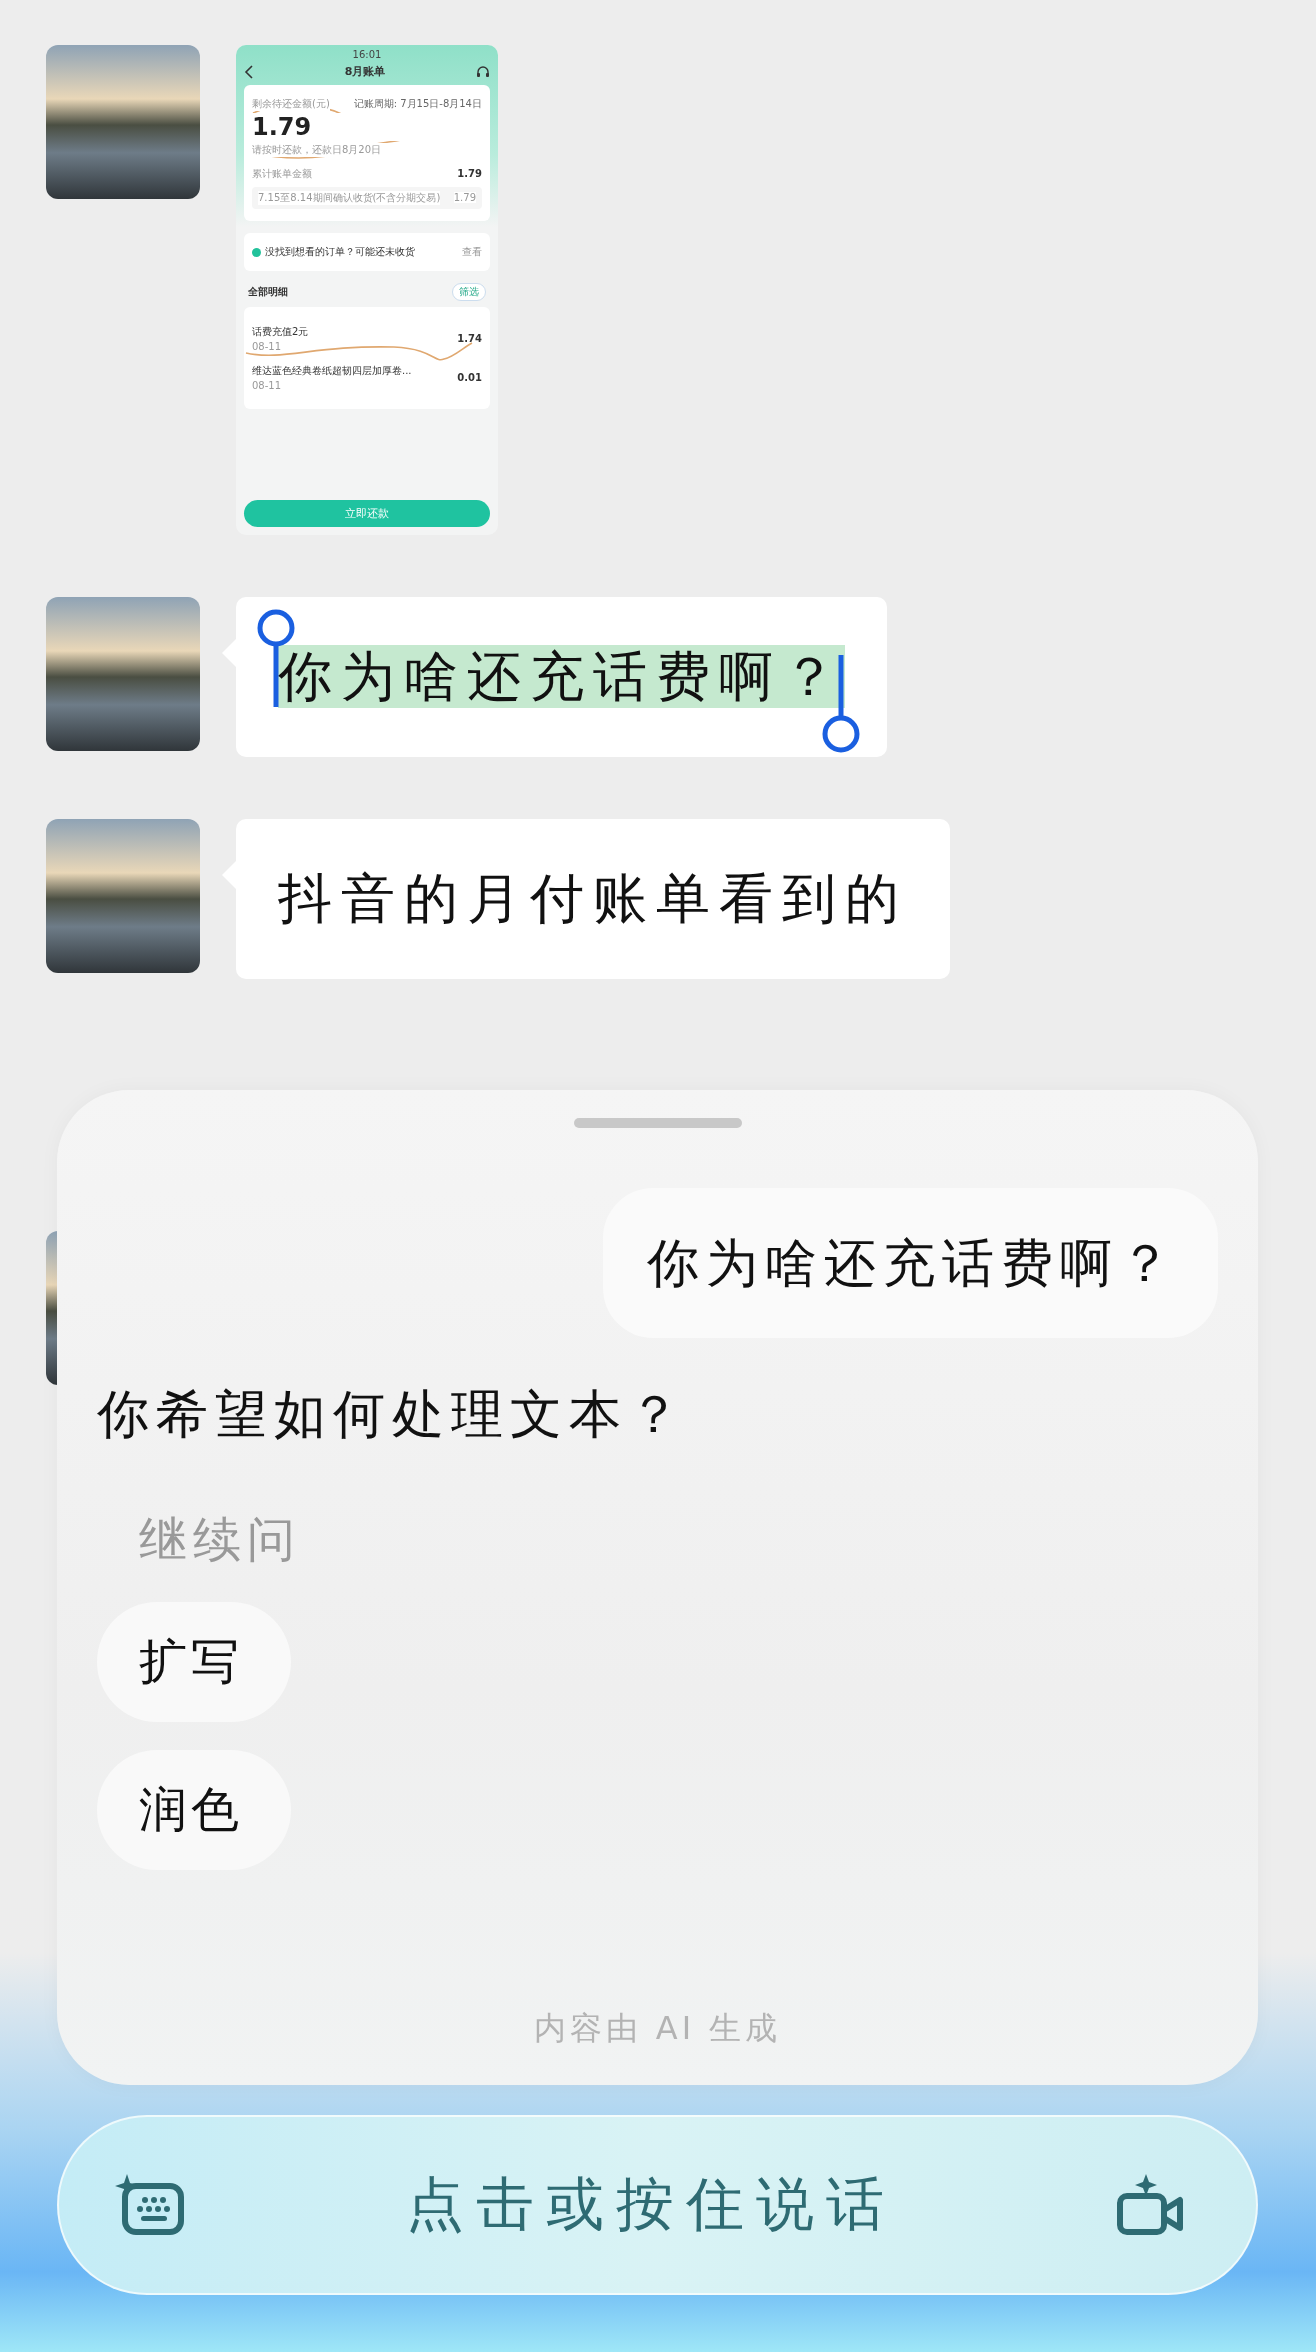  I want to click on headset-icon, so click(483, 71).